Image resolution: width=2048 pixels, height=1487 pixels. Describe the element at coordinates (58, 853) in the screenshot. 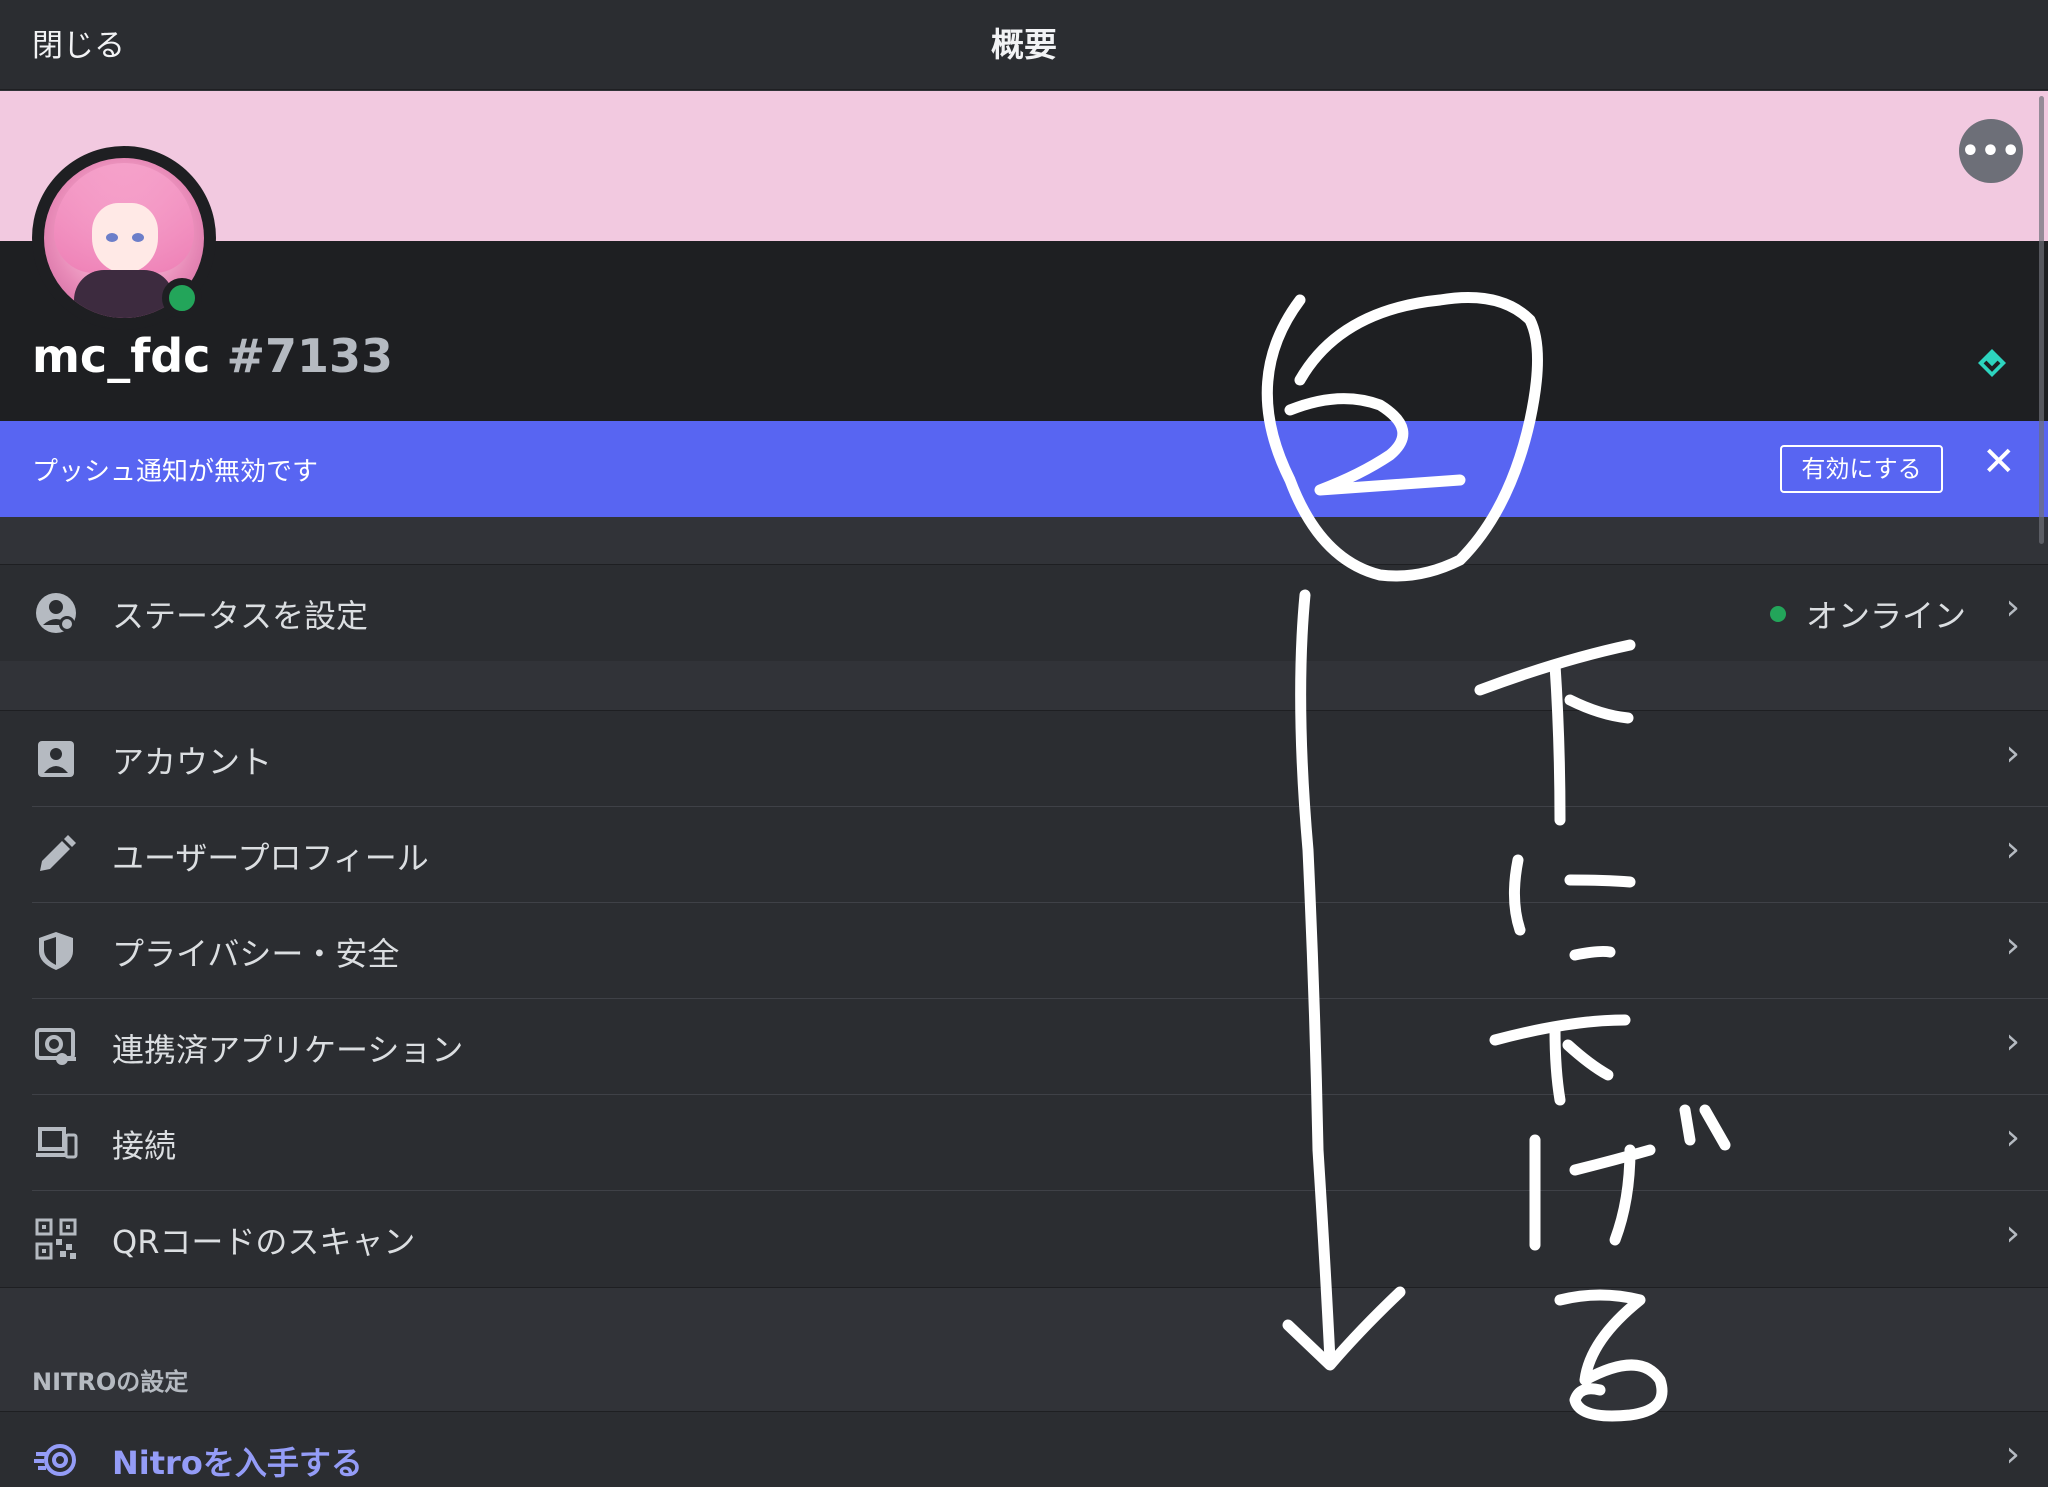

I see `pencil-icon` at that location.